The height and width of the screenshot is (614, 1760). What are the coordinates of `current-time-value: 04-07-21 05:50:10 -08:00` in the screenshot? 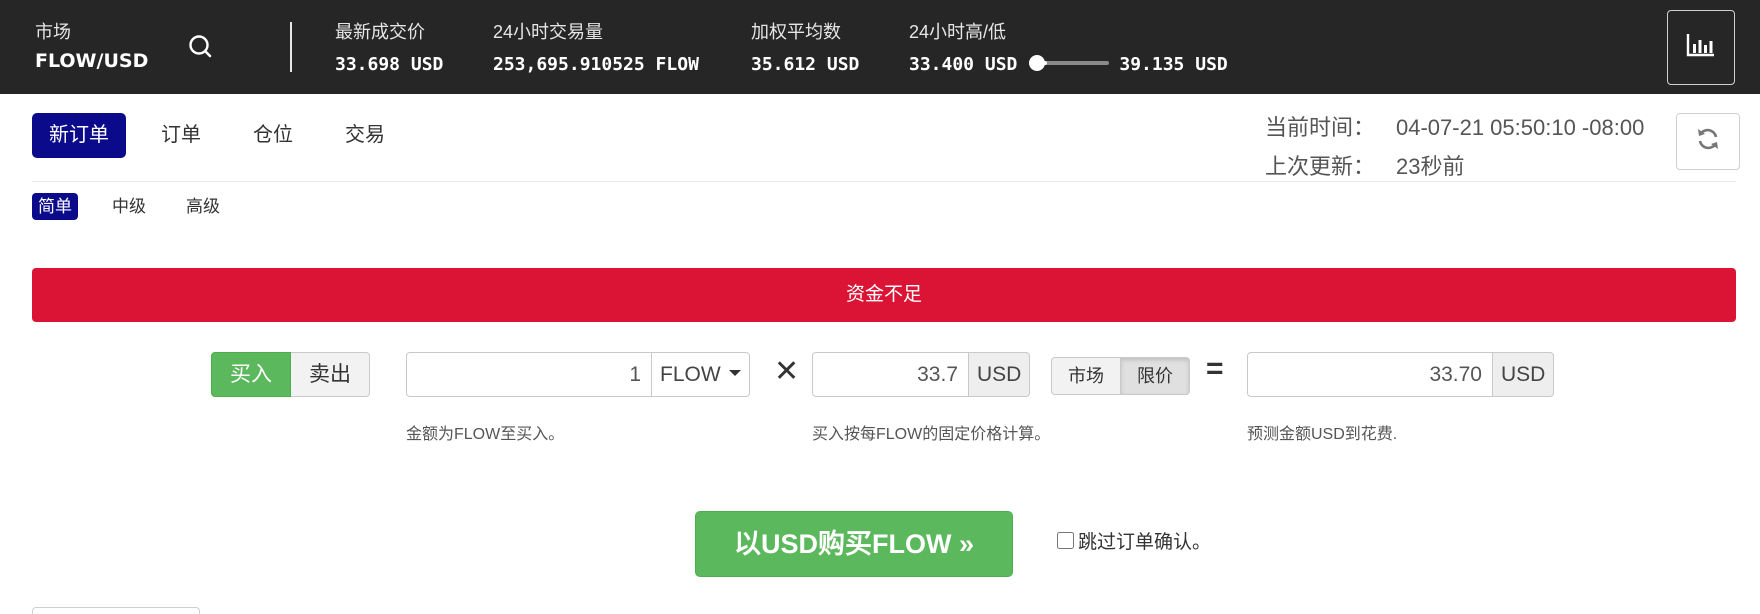 It's located at (1520, 127).